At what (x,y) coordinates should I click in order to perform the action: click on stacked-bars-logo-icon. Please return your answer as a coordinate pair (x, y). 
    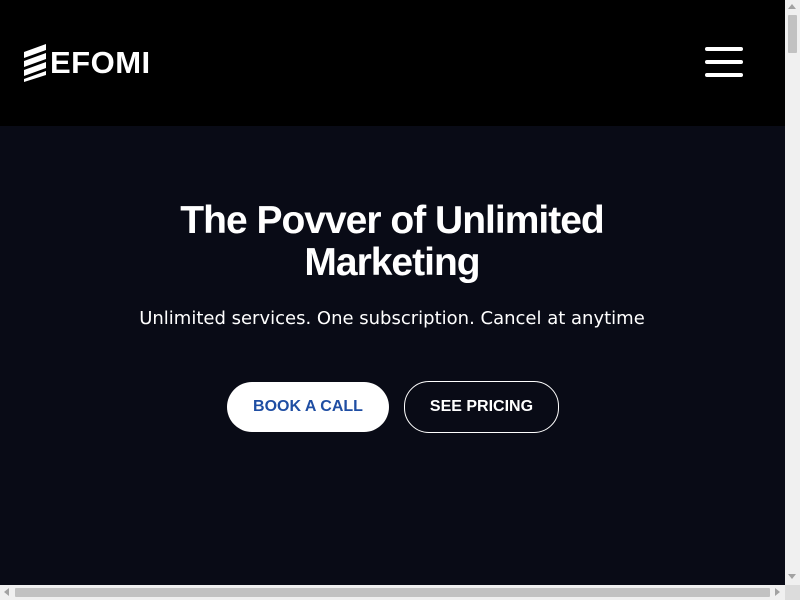
    Looking at the image, I should click on (35, 63).